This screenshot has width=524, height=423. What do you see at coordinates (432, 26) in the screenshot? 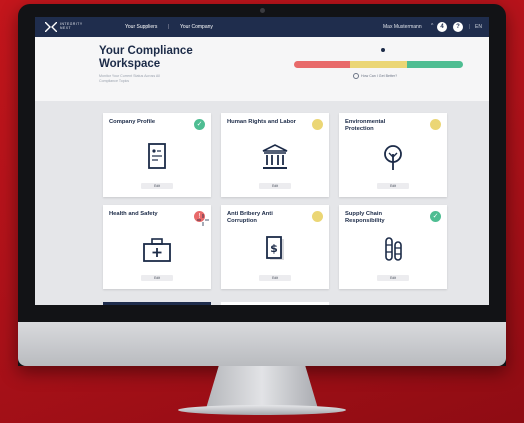
I see `chevron-up-icon: ^` at bounding box center [432, 26].